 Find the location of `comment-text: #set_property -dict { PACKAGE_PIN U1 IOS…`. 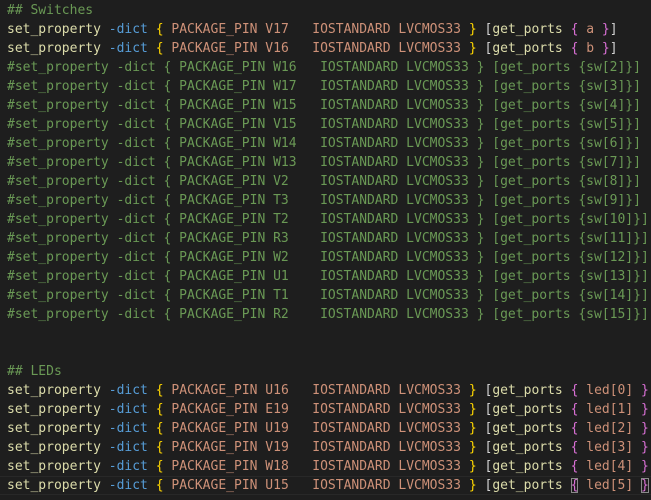

comment-text: #set_property -dict { PACKAGE_PIN U1 IOS… is located at coordinates (328, 276).